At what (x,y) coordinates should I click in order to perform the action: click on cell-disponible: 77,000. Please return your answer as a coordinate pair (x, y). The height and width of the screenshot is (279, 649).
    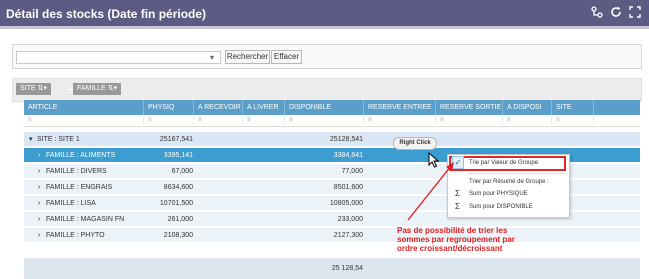
    Looking at the image, I should click on (352, 171).